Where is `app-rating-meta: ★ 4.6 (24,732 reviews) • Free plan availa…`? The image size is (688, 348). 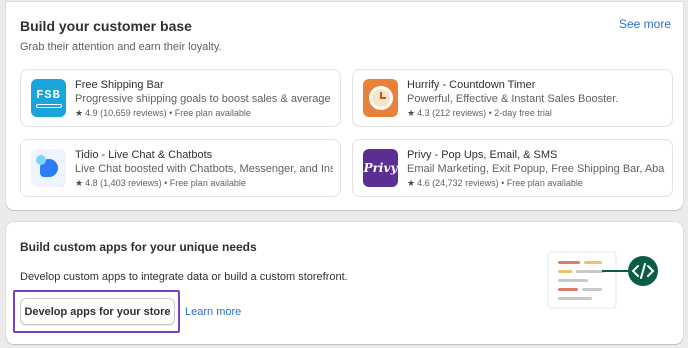 app-rating-meta: ★ 4.6 (24,732 reviews) • Free plan availa… is located at coordinates (495, 183).